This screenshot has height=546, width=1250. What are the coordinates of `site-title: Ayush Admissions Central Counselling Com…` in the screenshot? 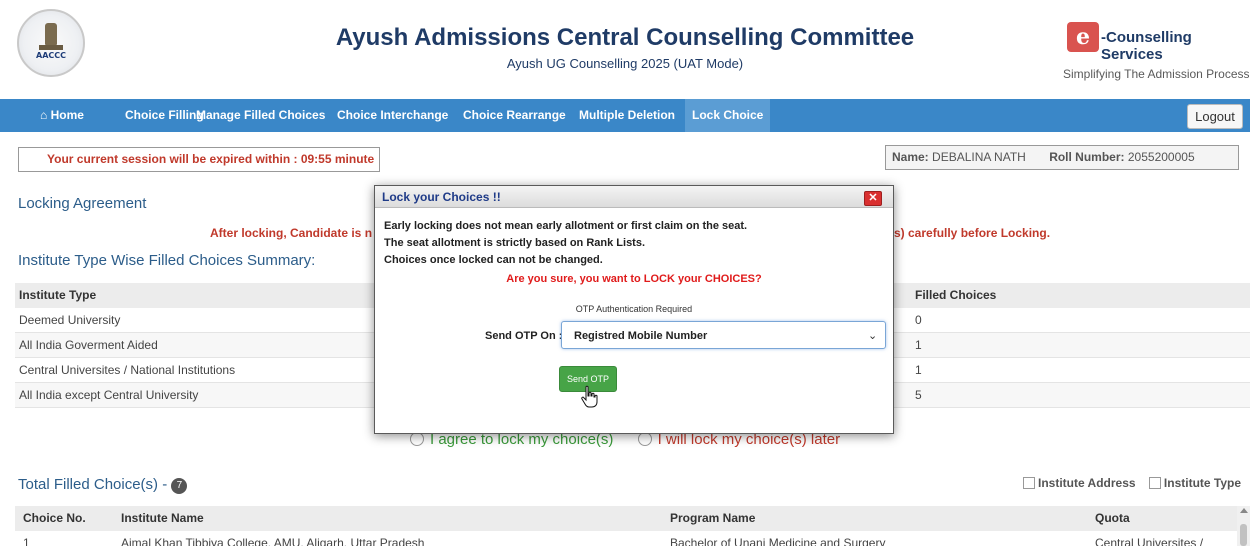 It's located at (625, 37).